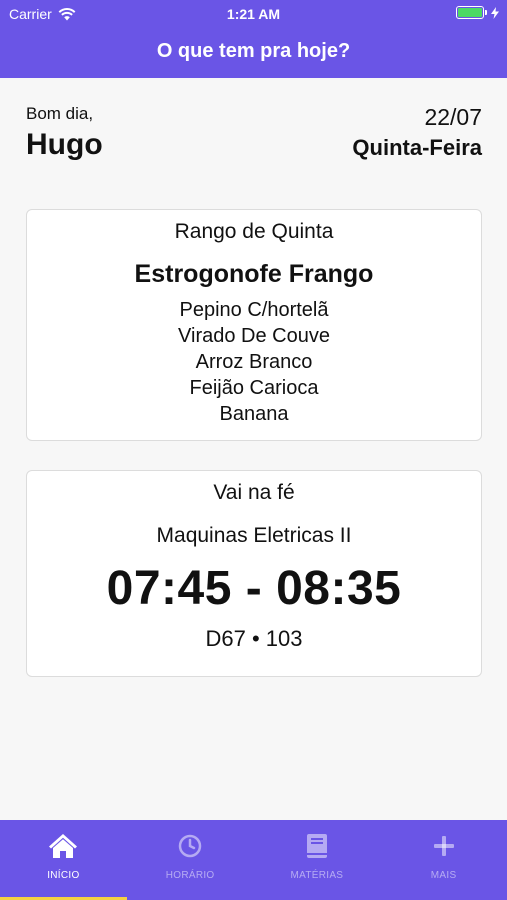 The width and height of the screenshot is (507, 900). Describe the element at coordinates (417, 147) in the screenshot. I see `date-weekday: Quinta-Feira` at that location.